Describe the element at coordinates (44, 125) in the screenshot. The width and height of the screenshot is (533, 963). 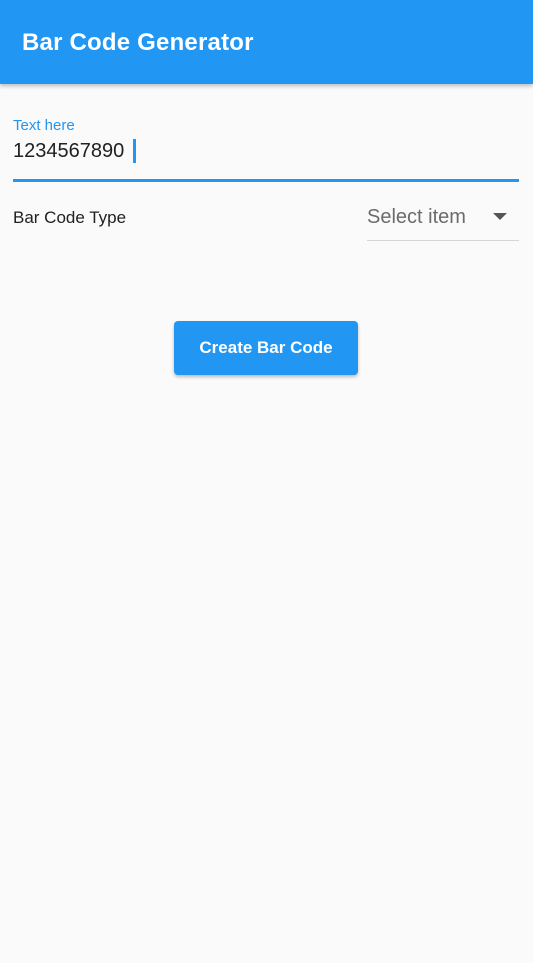
I see `text-field-label: Text here` at that location.